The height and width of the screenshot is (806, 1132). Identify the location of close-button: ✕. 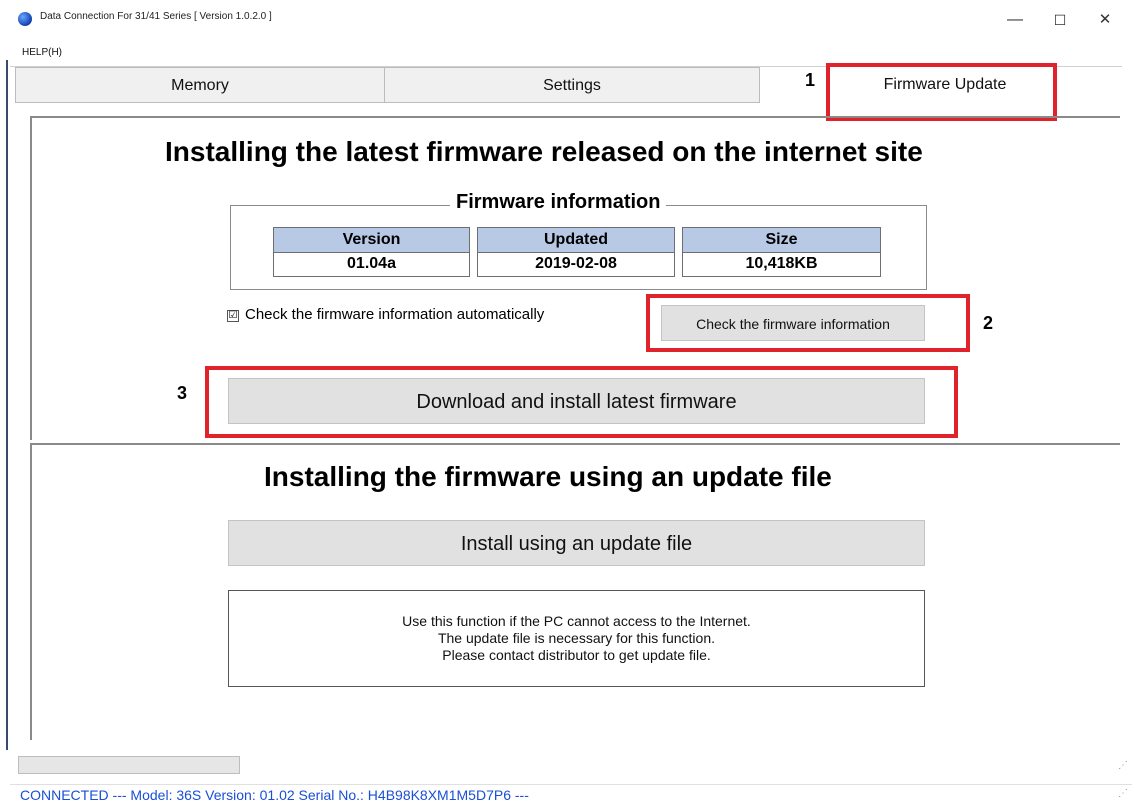
(1105, 20).